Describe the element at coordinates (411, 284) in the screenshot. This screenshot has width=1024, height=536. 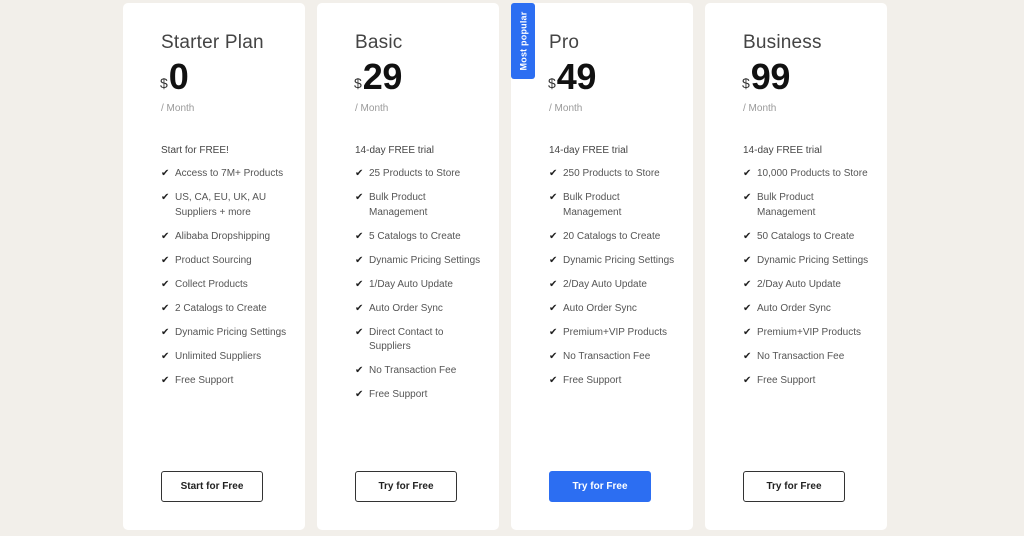
I see `feature-text: 1/Day Auto Update` at that location.